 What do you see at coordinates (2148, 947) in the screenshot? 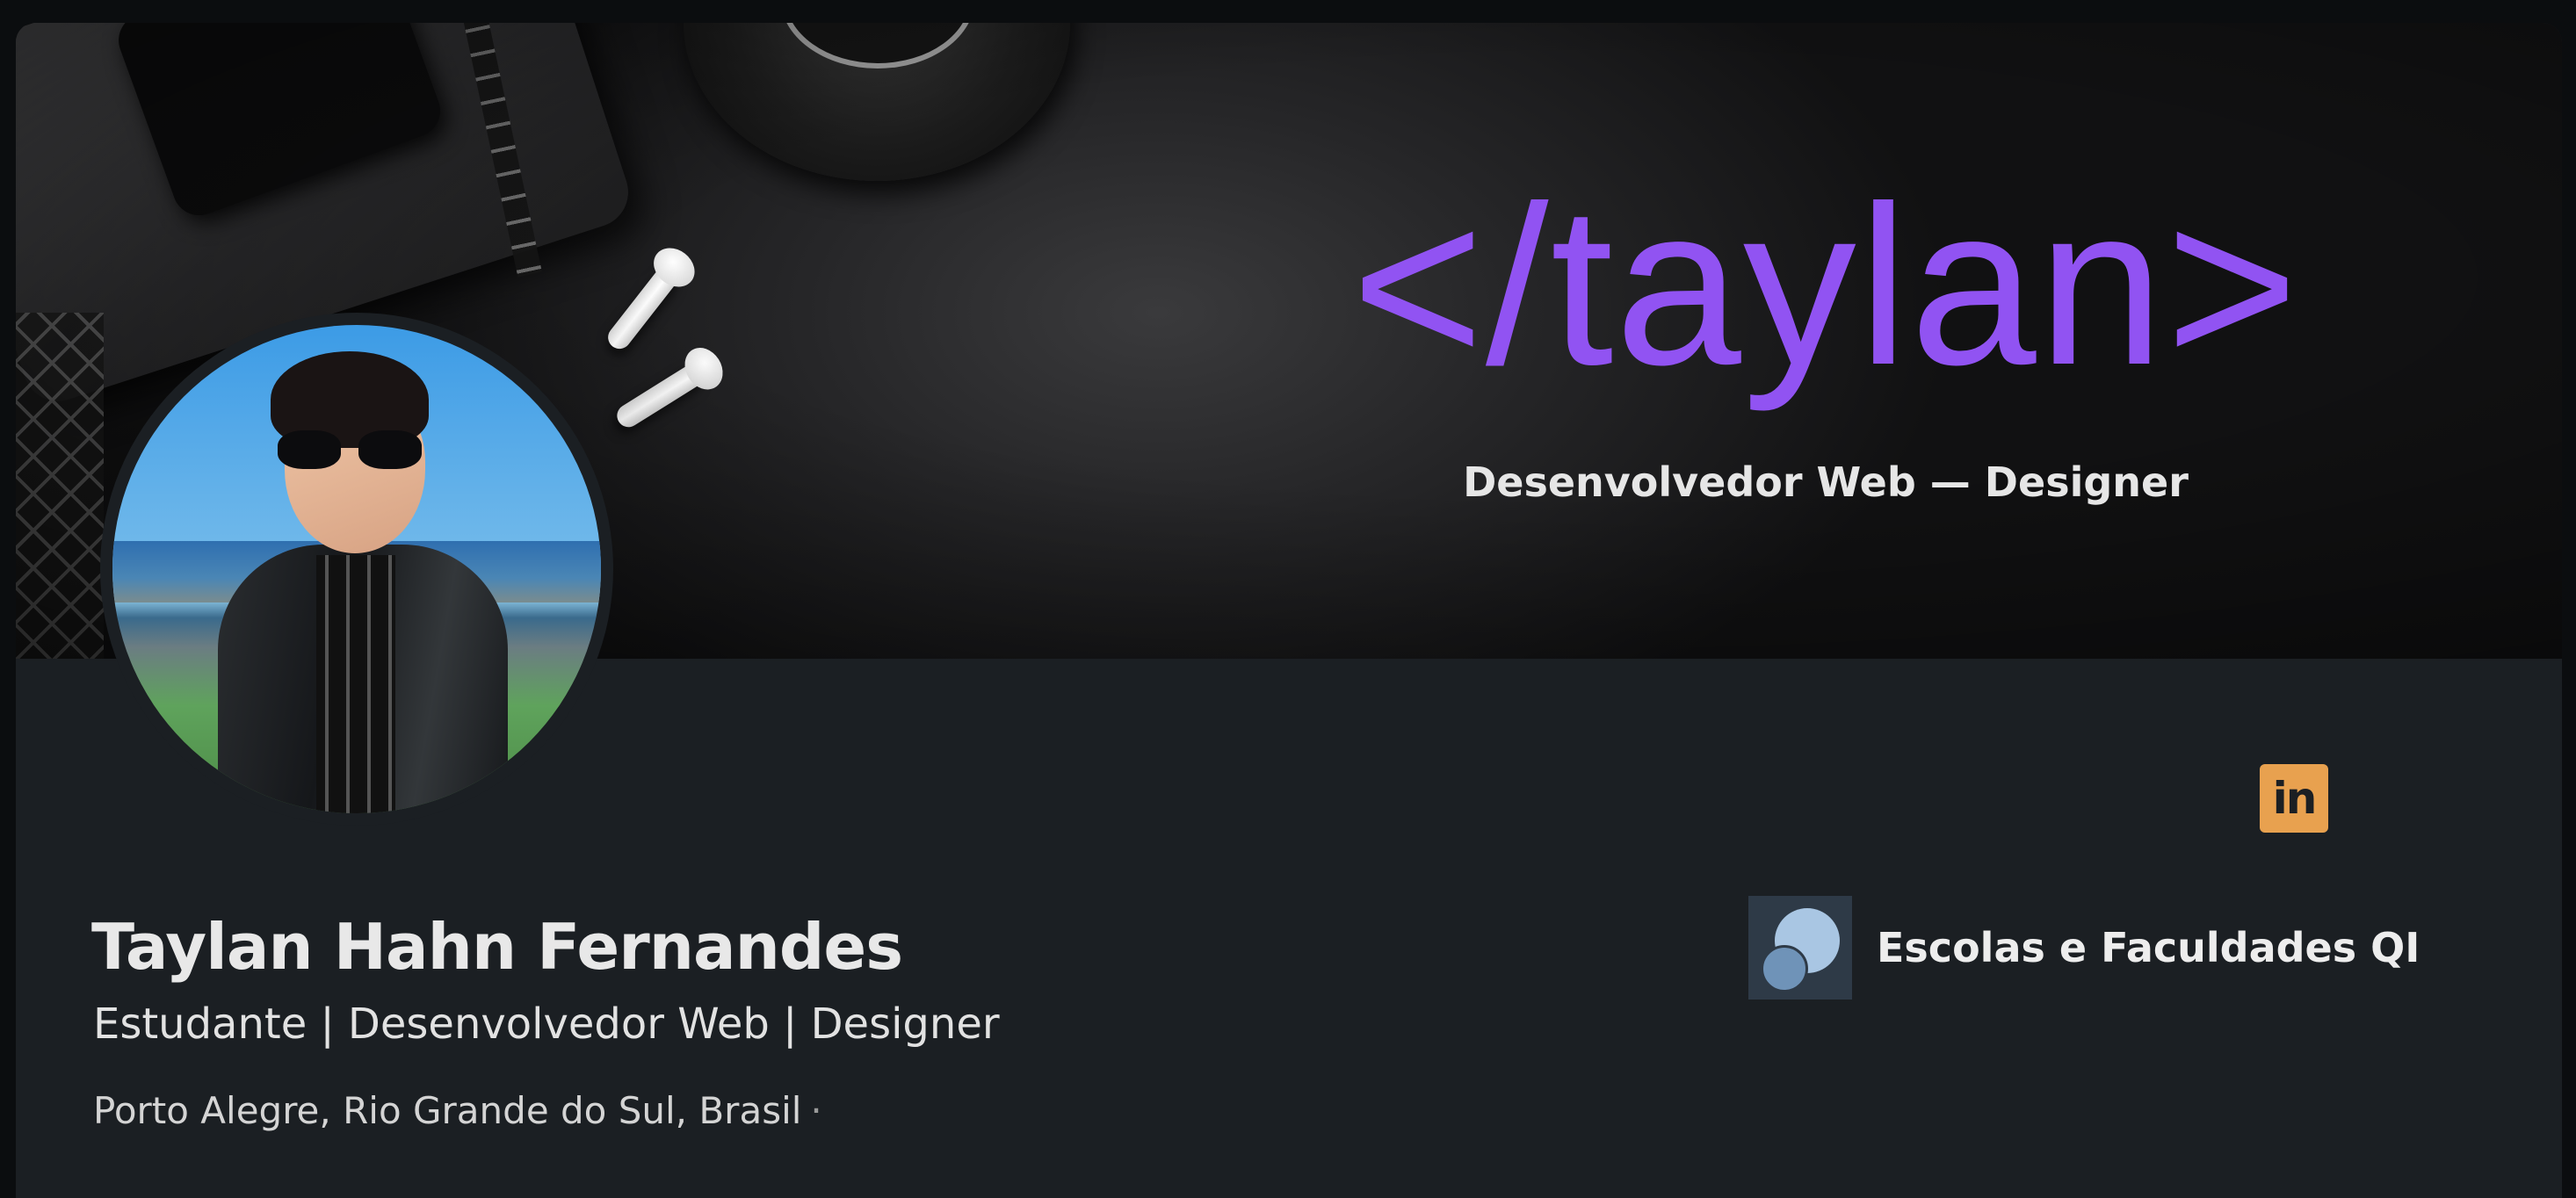
I see `company-name: Escolas e Faculdades QI` at bounding box center [2148, 947].